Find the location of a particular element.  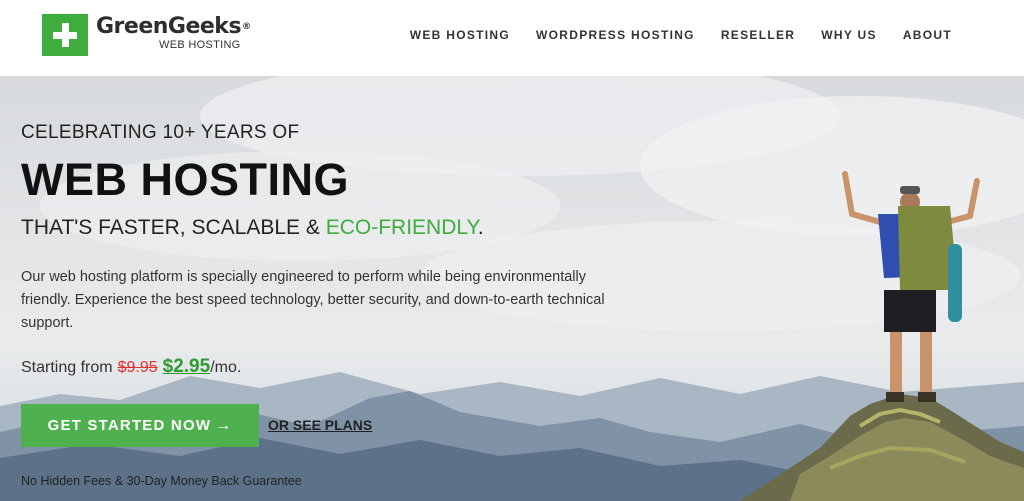

see-plans-link: OR SEE PLANS is located at coordinates (320, 425).